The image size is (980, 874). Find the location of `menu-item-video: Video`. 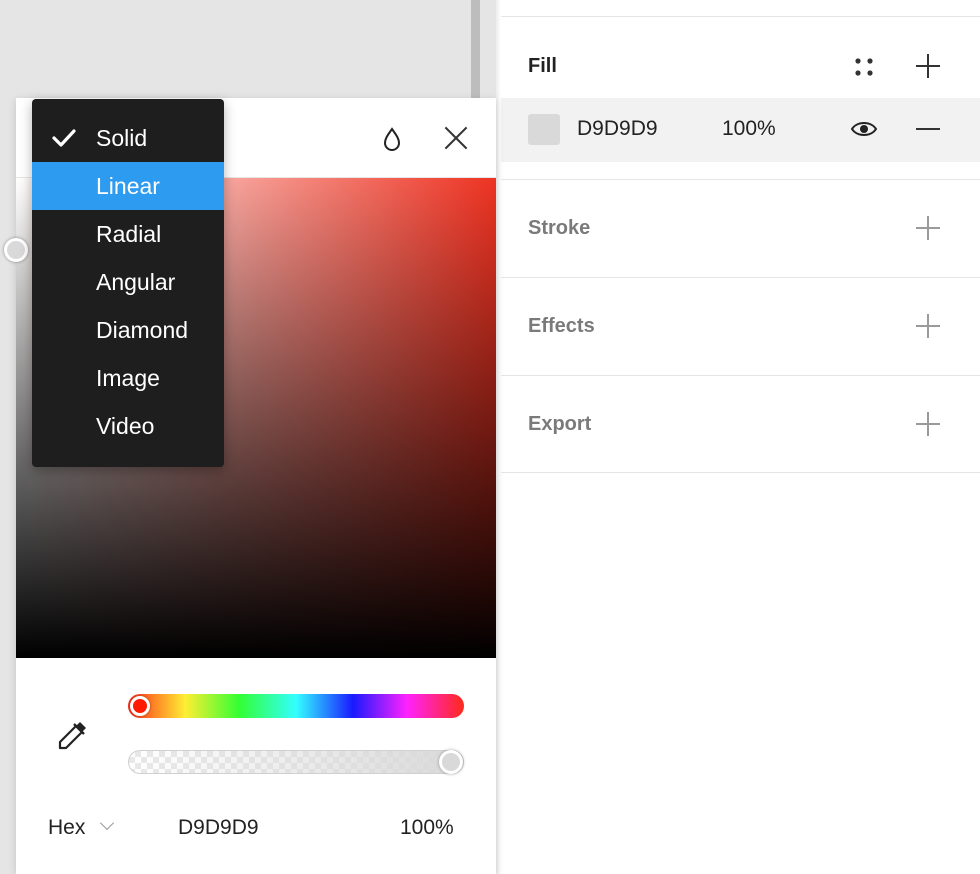

menu-item-video: Video is located at coordinates (128, 426).